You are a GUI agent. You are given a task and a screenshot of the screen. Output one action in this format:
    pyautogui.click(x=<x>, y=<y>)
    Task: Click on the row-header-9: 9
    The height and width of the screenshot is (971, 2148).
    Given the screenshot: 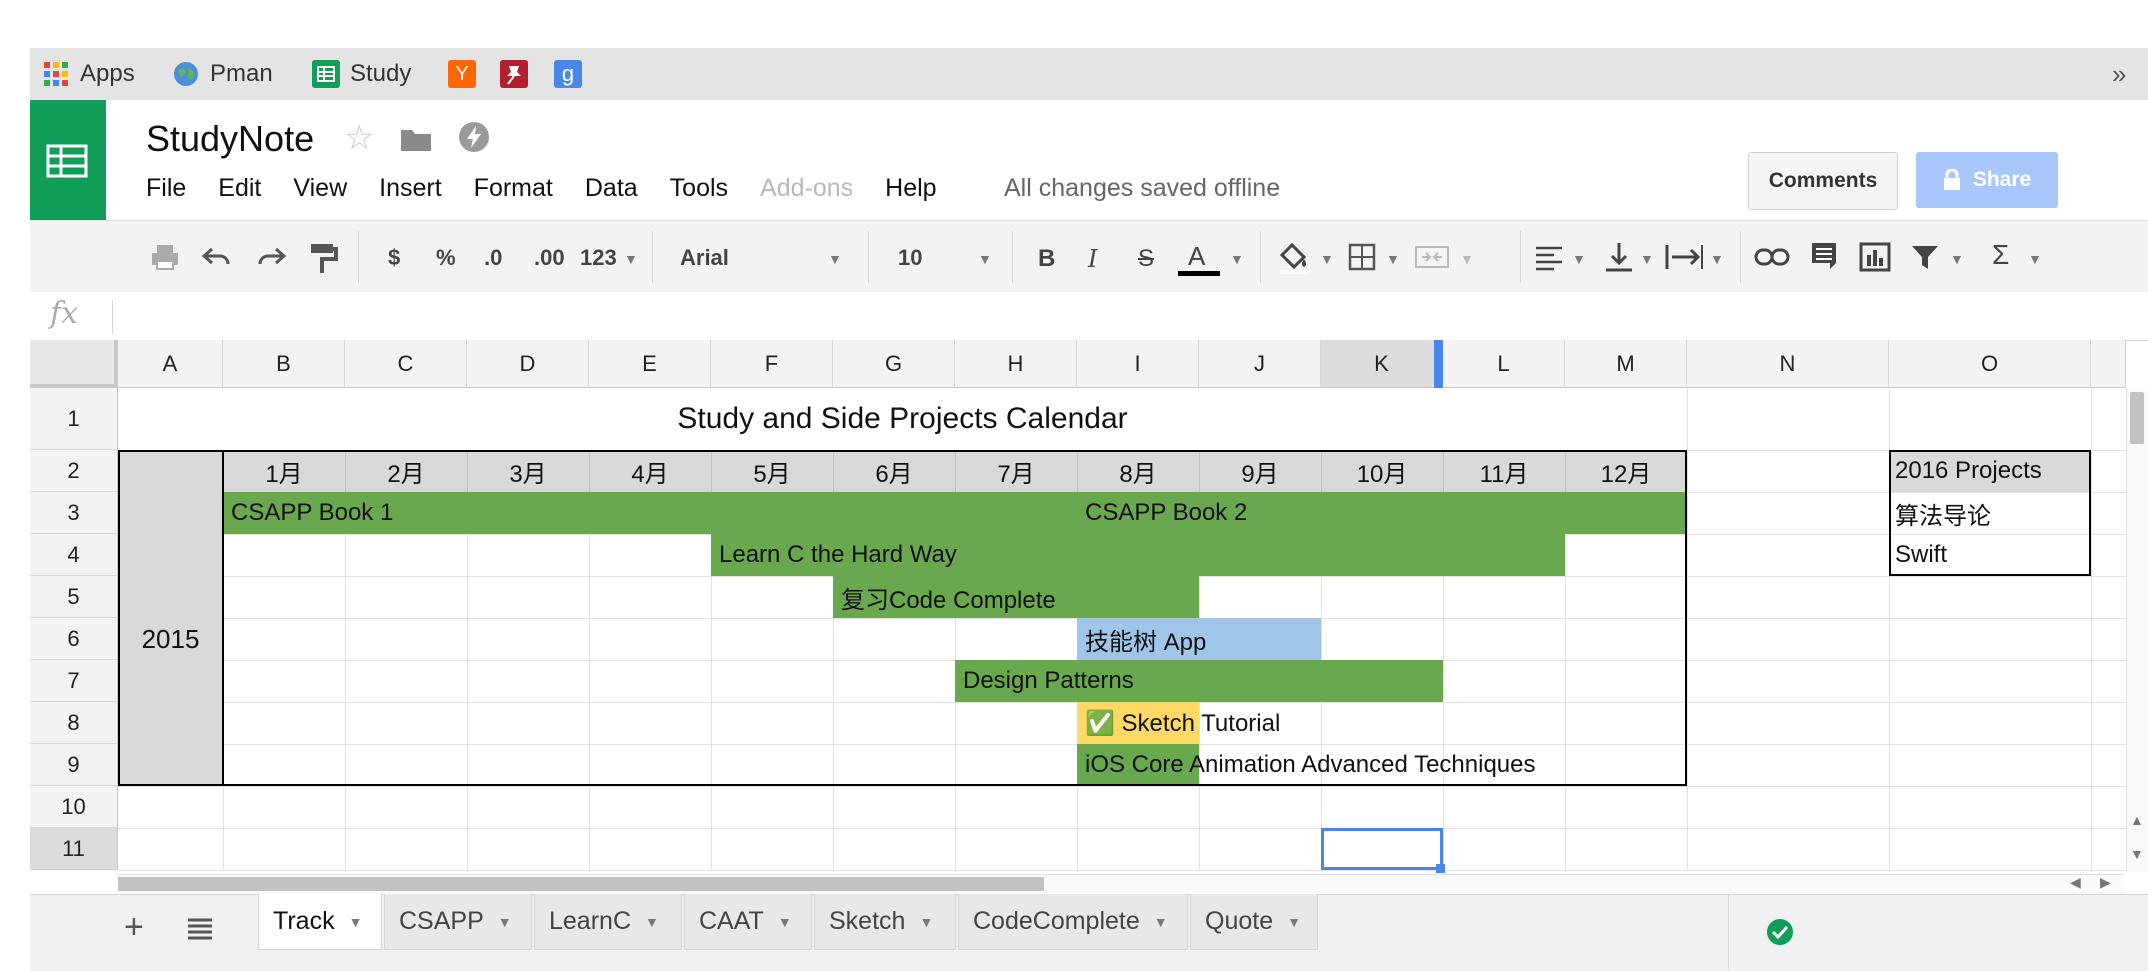 What is the action you would take?
    pyautogui.click(x=74, y=765)
    